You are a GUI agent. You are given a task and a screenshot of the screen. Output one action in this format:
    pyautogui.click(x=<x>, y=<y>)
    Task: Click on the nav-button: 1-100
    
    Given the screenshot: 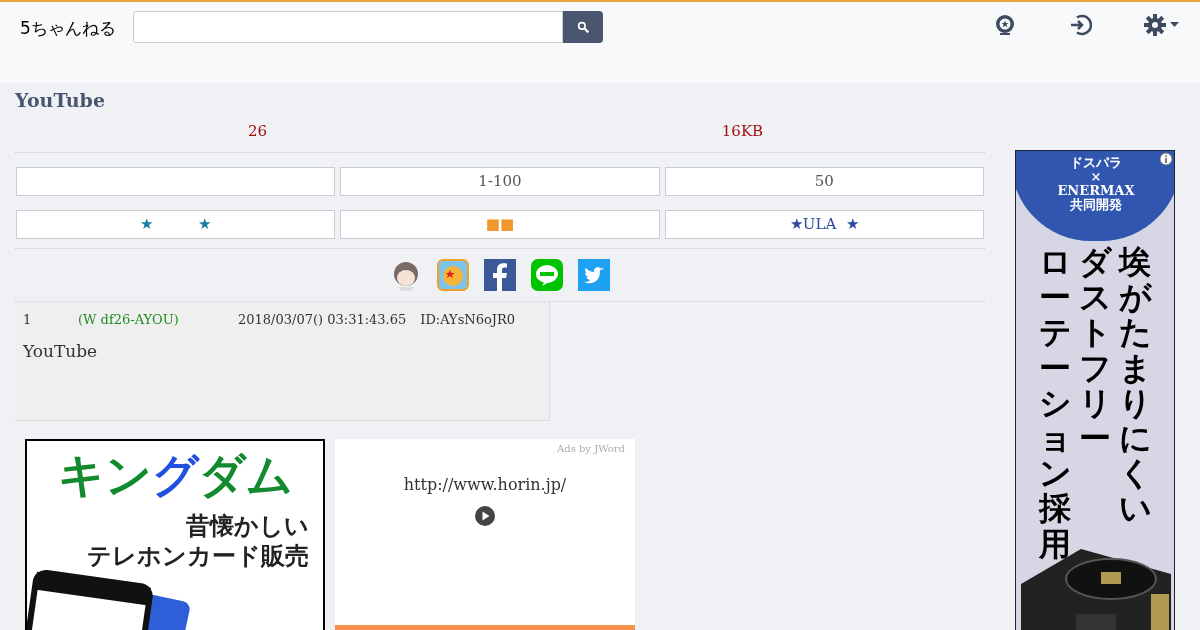 What is the action you would take?
    pyautogui.click(x=500, y=181)
    